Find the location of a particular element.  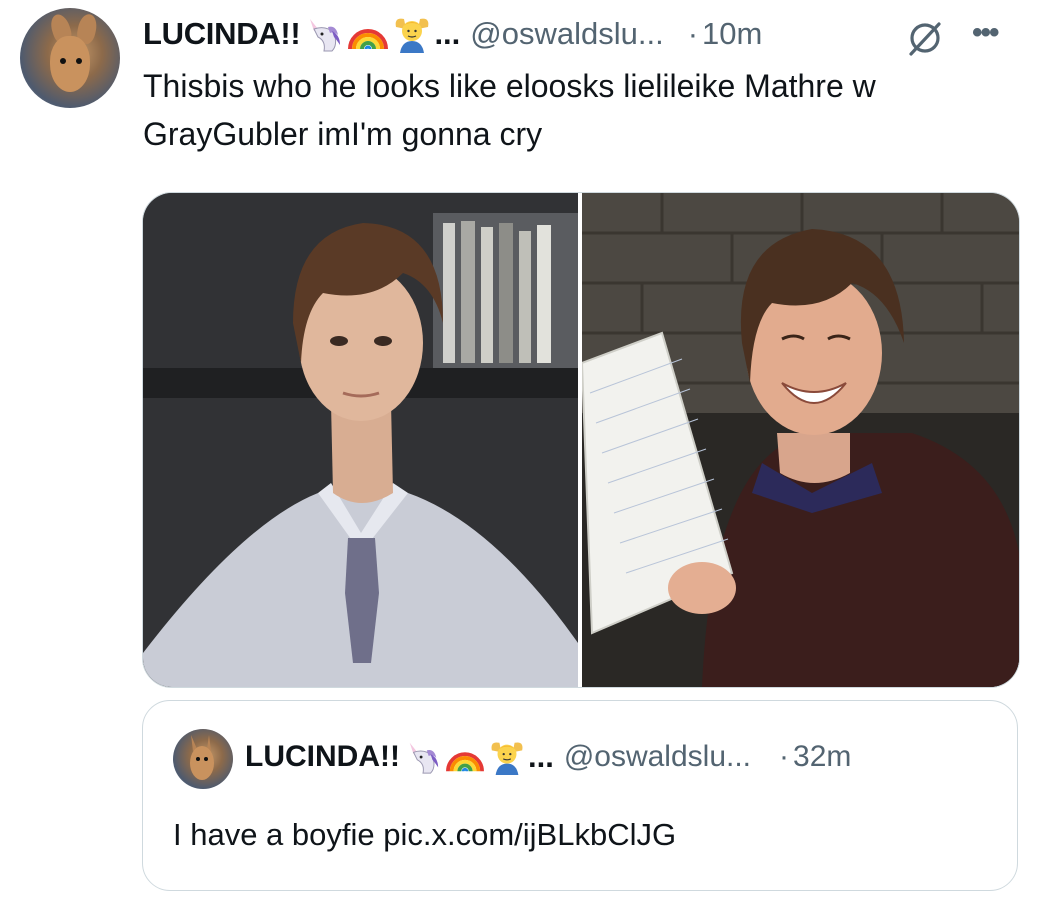

quoted-avatar is located at coordinates (203, 759).